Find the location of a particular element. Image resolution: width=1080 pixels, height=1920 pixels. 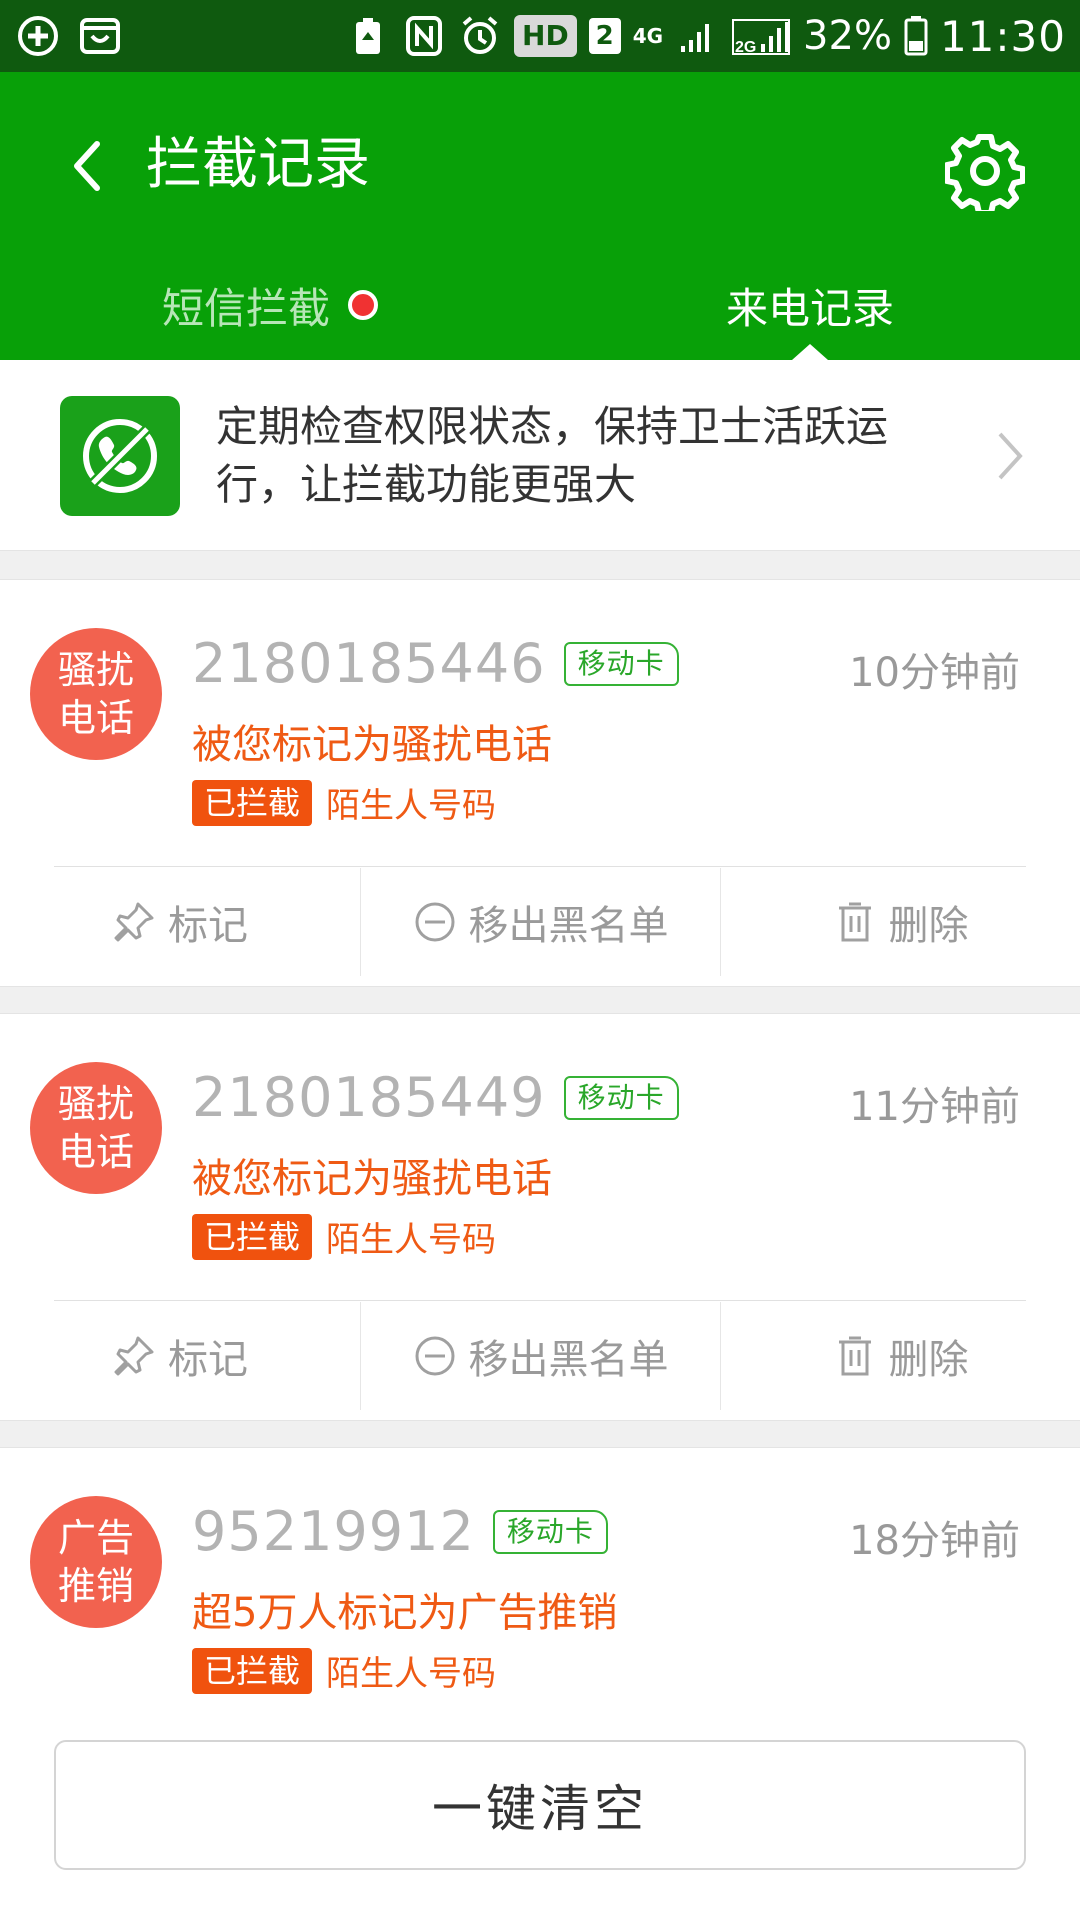

record-time: 18分钟前 is located at coordinates (934, 1541).